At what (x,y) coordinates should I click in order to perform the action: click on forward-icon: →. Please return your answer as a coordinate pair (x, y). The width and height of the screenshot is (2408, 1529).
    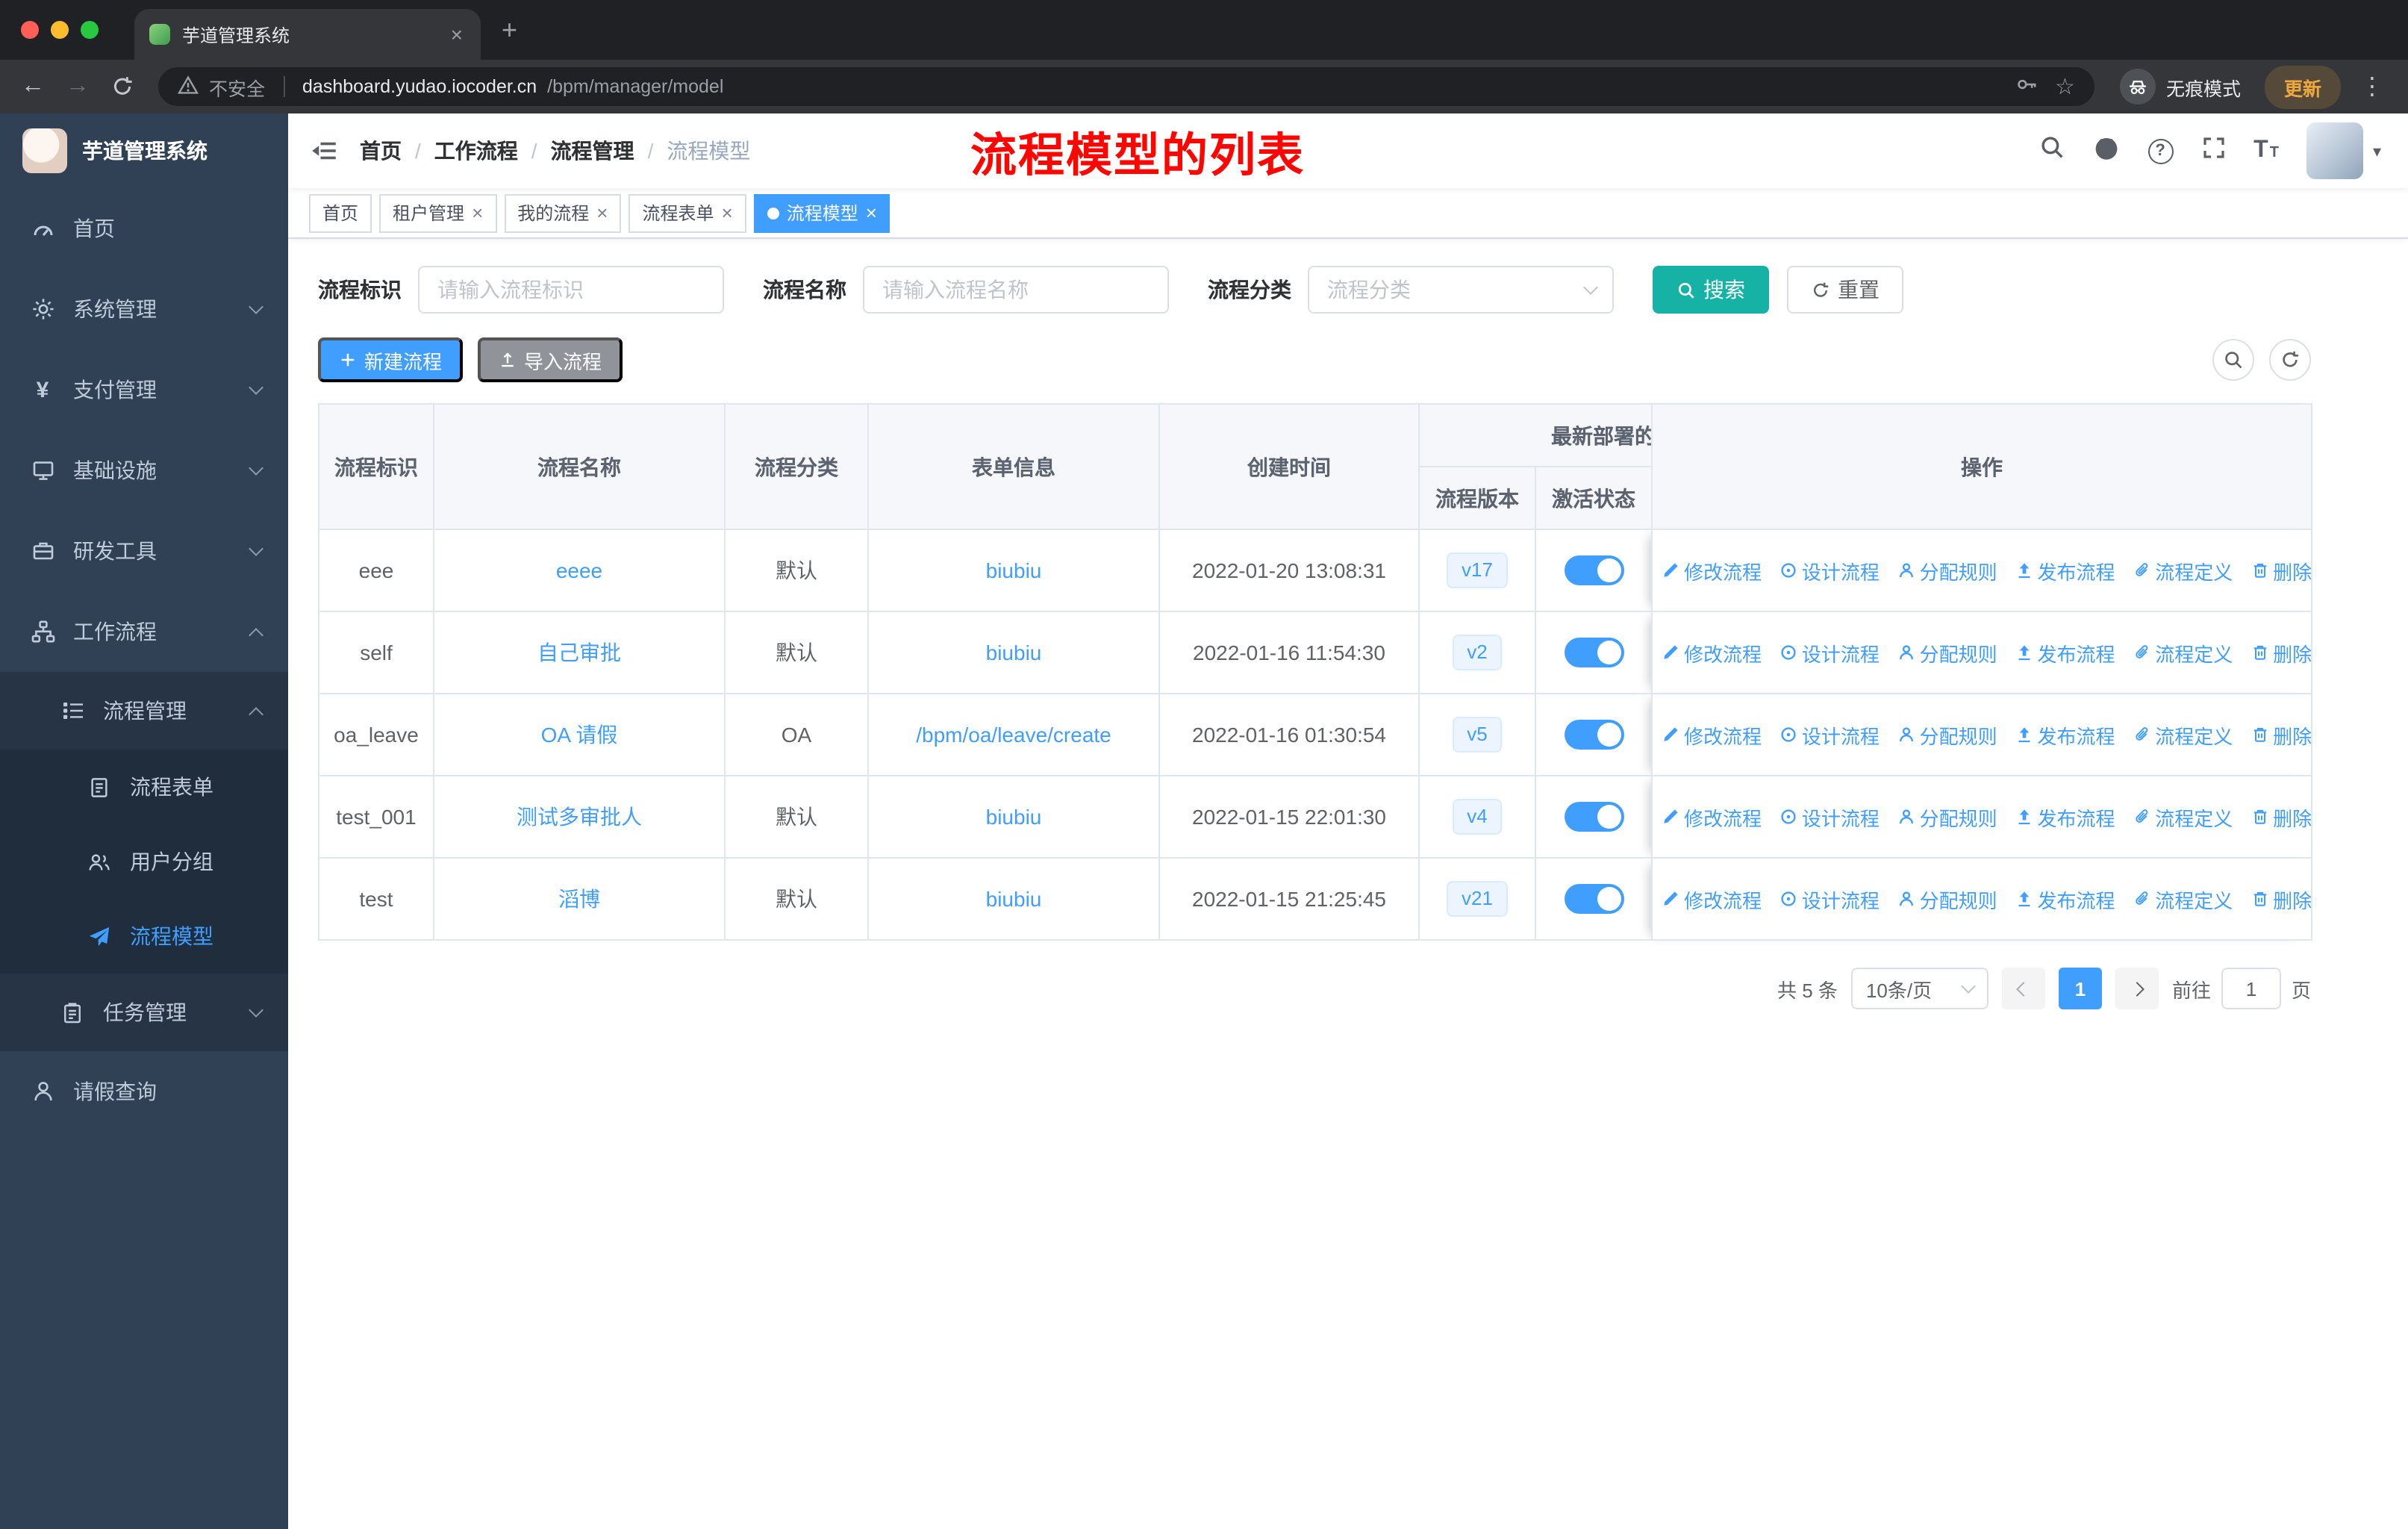
    Looking at the image, I should click on (78, 87).